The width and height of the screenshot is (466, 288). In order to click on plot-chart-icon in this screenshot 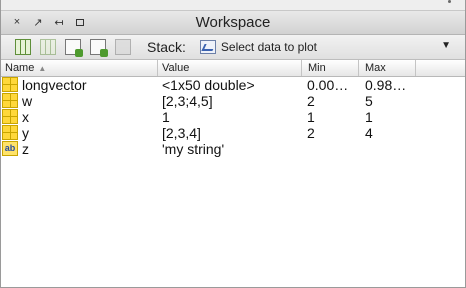, I will do `click(207, 47)`.